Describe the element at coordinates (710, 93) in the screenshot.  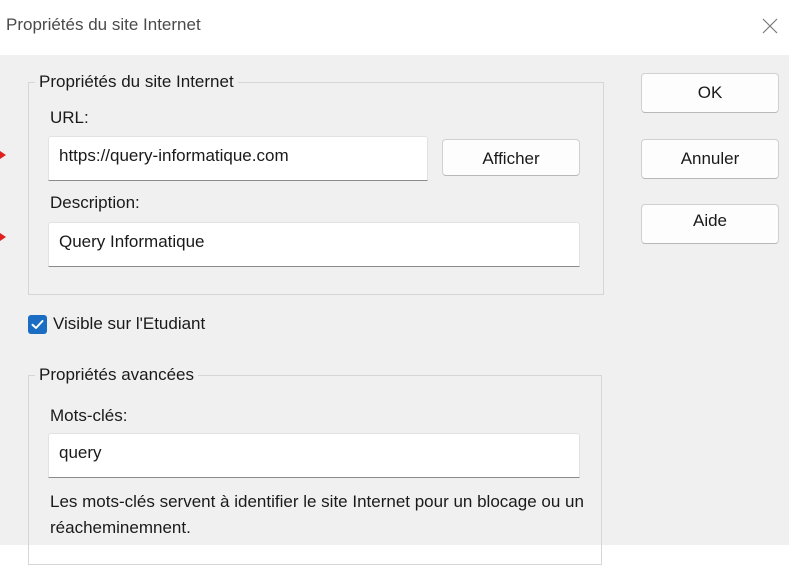
I see `ok-button: OK` at that location.